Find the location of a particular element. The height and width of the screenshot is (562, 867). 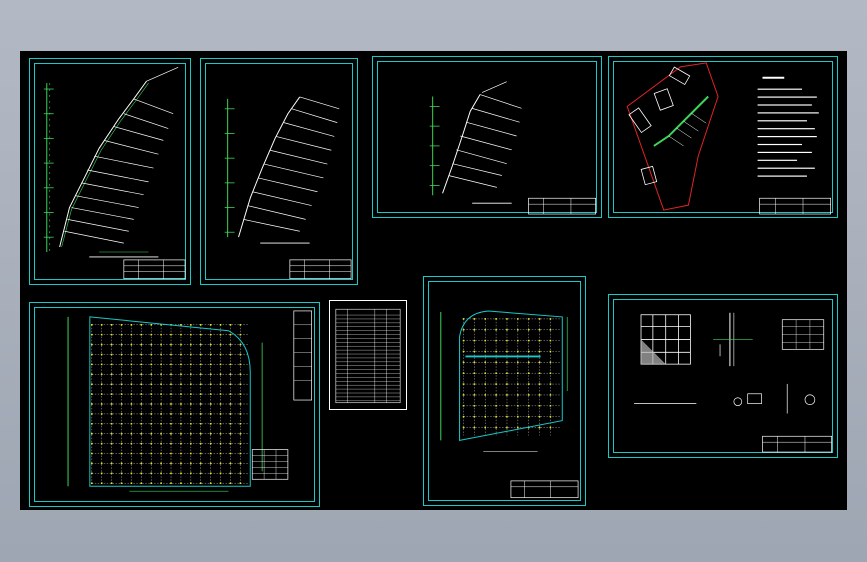

sheet-material-table is located at coordinates (368, 355).